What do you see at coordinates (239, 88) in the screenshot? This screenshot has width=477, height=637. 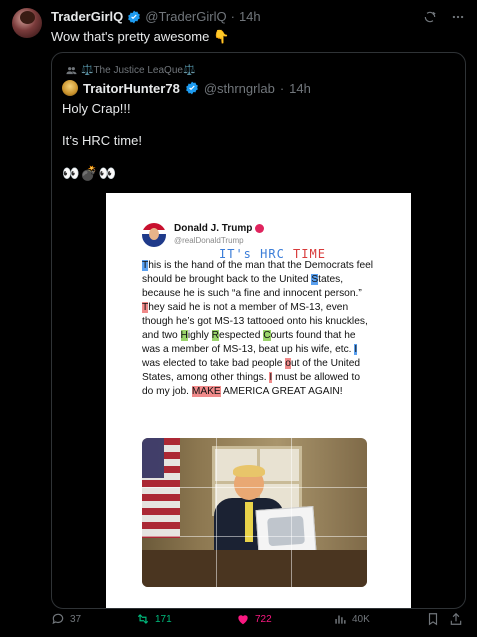 I see `quoted-author-handle: @sthrngrlab` at bounding box center [239, 88].